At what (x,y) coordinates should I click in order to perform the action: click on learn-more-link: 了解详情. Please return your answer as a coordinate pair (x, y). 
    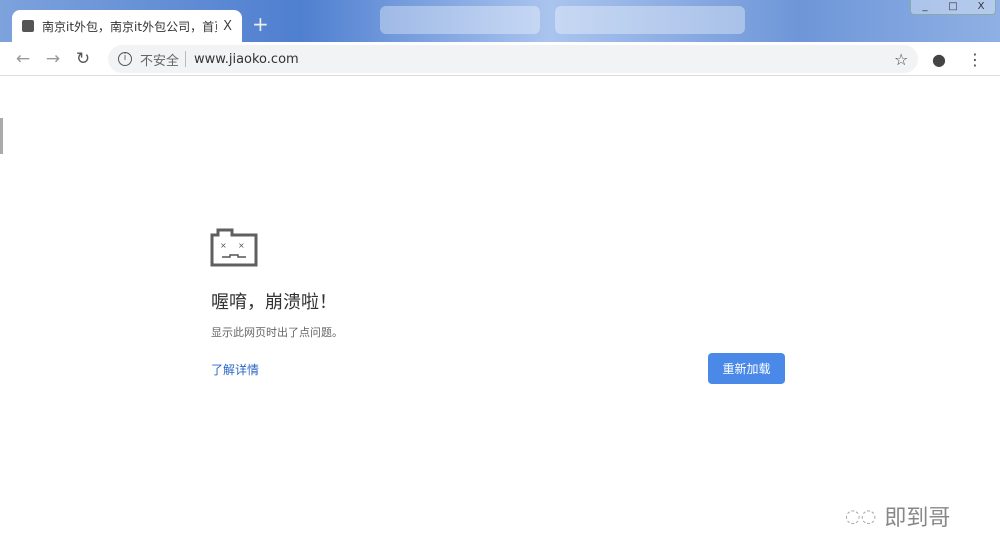
    Looking at the image, I should click on (235, 369).